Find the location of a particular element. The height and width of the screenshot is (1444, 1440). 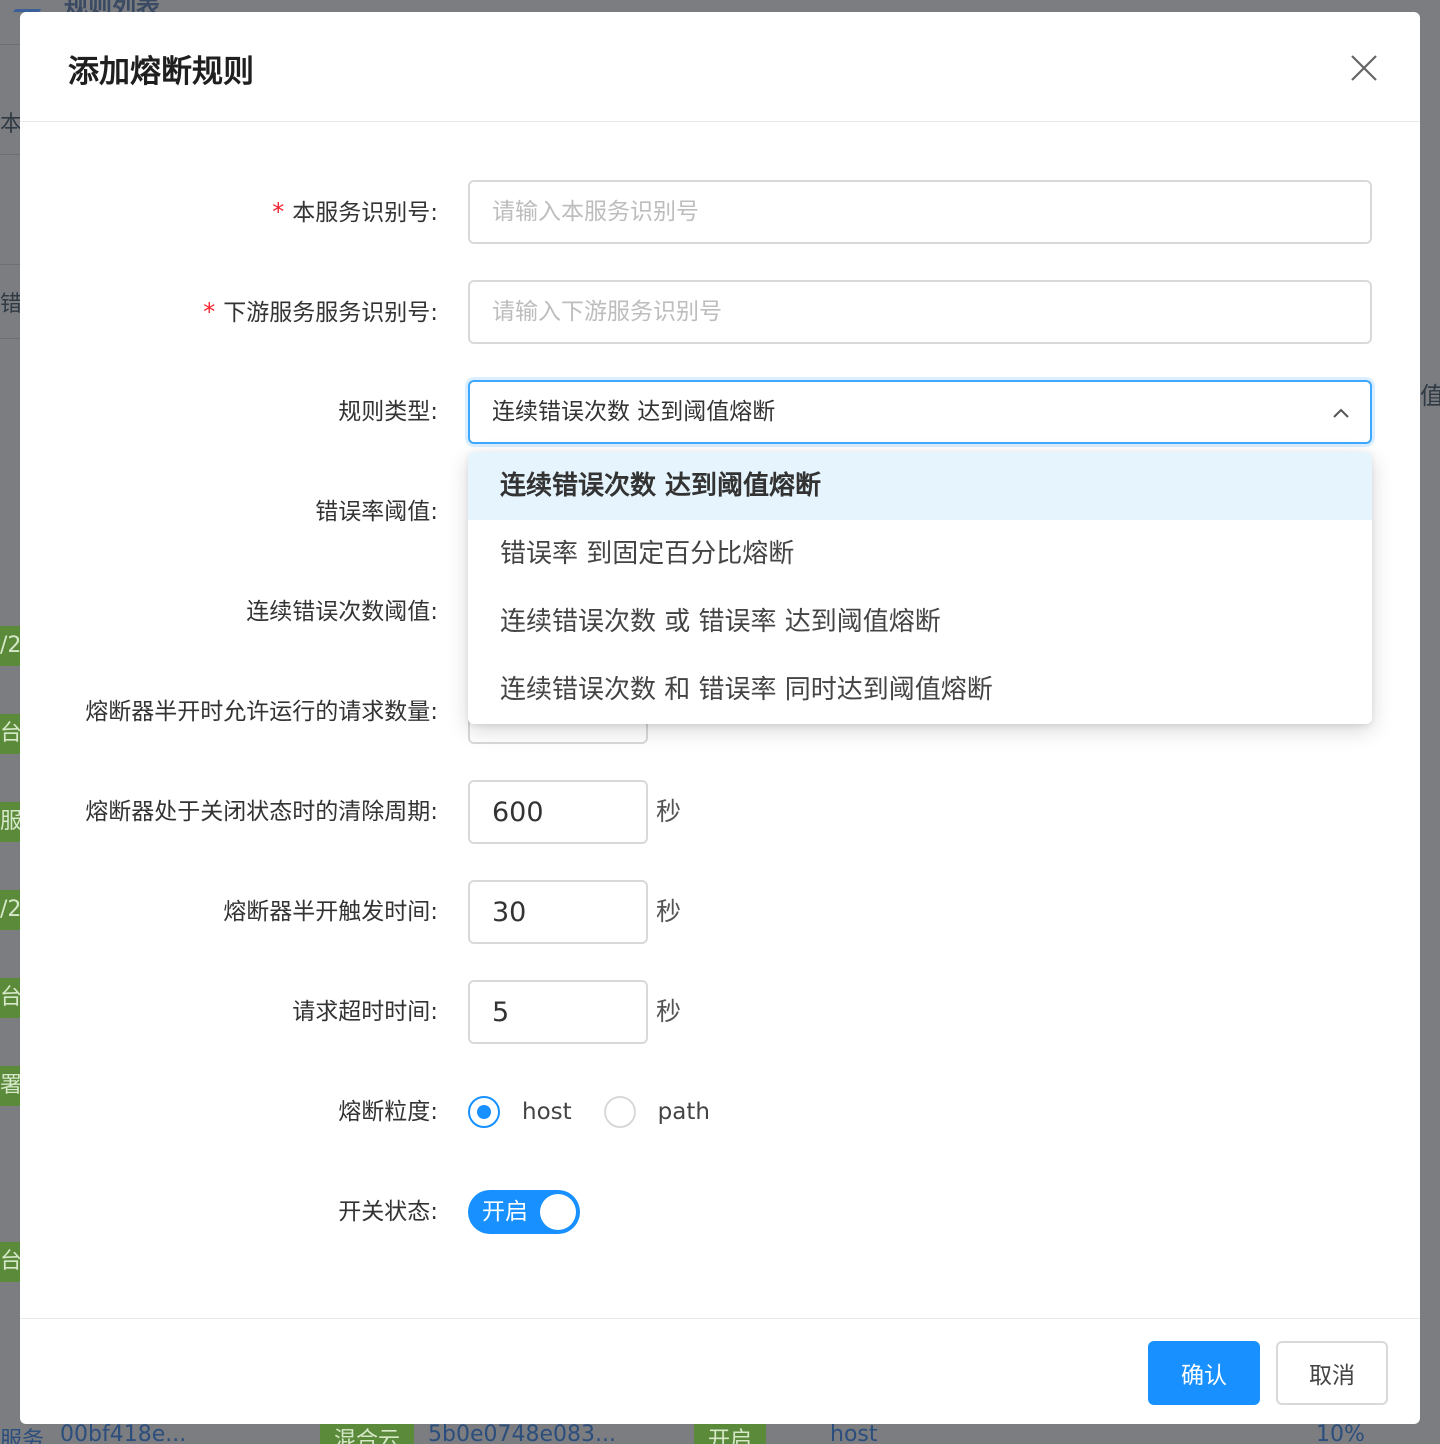

rule-type-value: 连续错误次数 达到阈值熔断 is located at coordinates (634, 412).